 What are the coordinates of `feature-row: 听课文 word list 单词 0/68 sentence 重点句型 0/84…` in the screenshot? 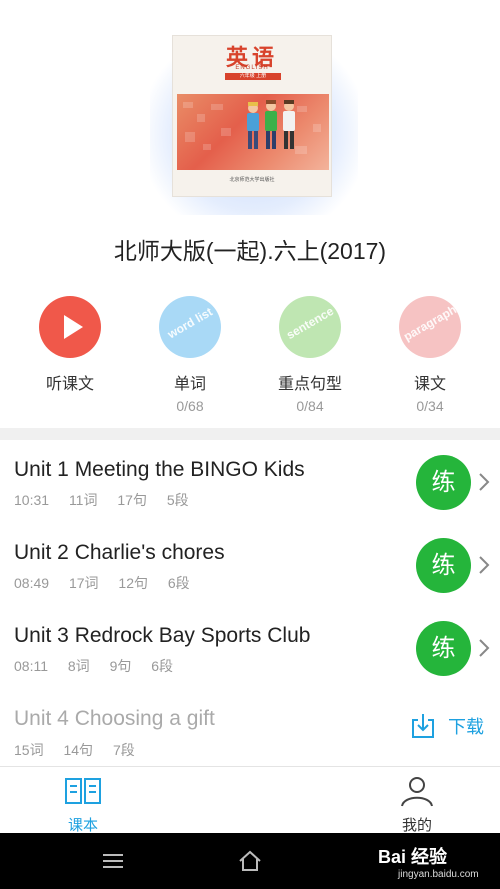 It's located at (250, 356).